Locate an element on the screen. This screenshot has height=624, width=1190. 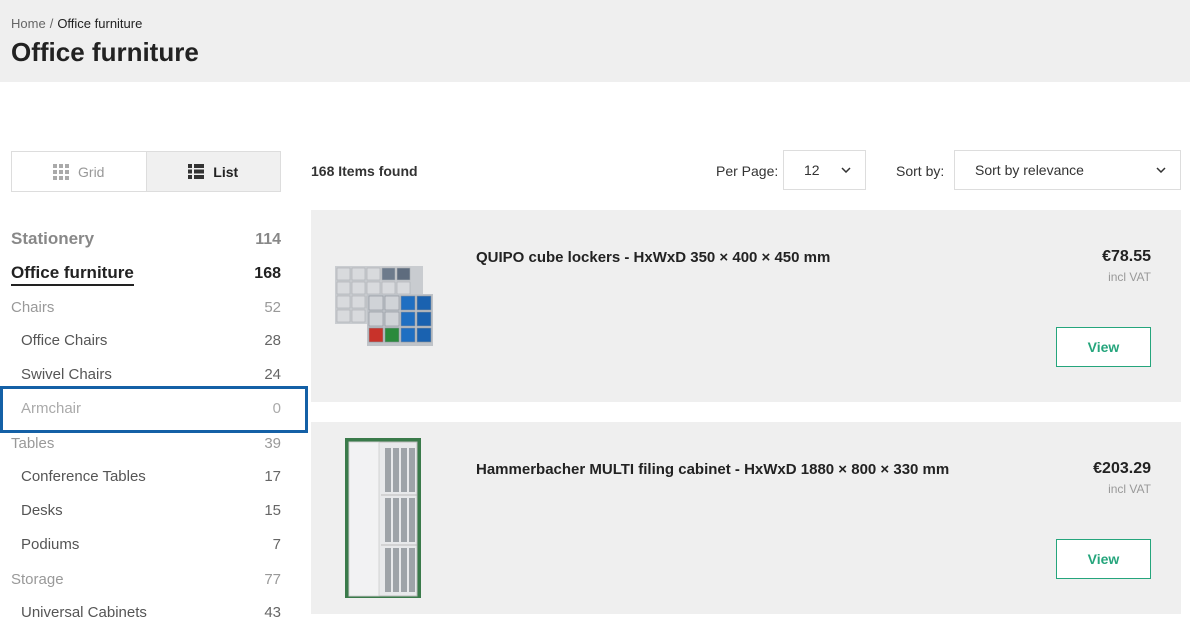
per-page-select: 12 is located at coordinates (824, 170).